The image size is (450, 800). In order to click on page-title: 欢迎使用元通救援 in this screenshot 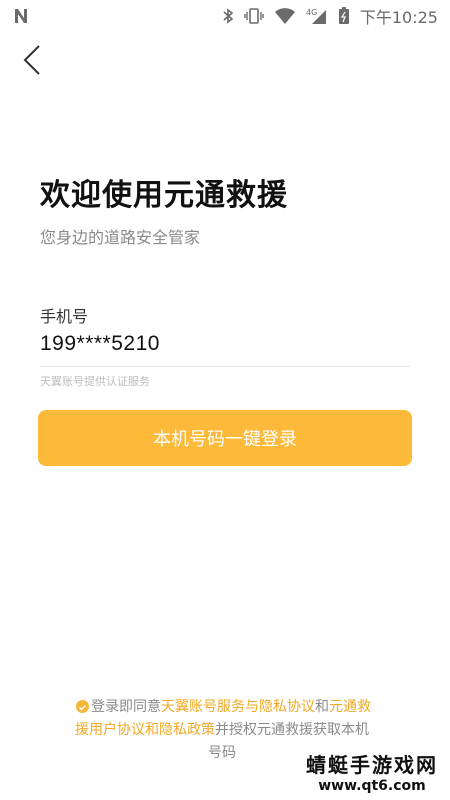, I will do `click(164, 195)`.